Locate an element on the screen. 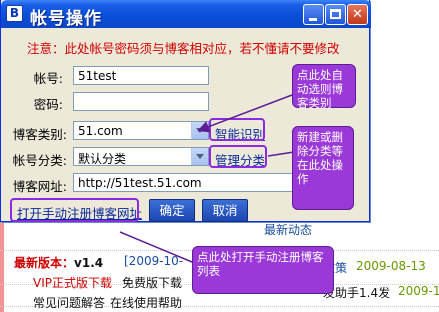 Image resolution: width=439 pixels, height=312 pixels. callout-manage: 新建或删除分类等在此处操作 is located at coordinates (323, 168).